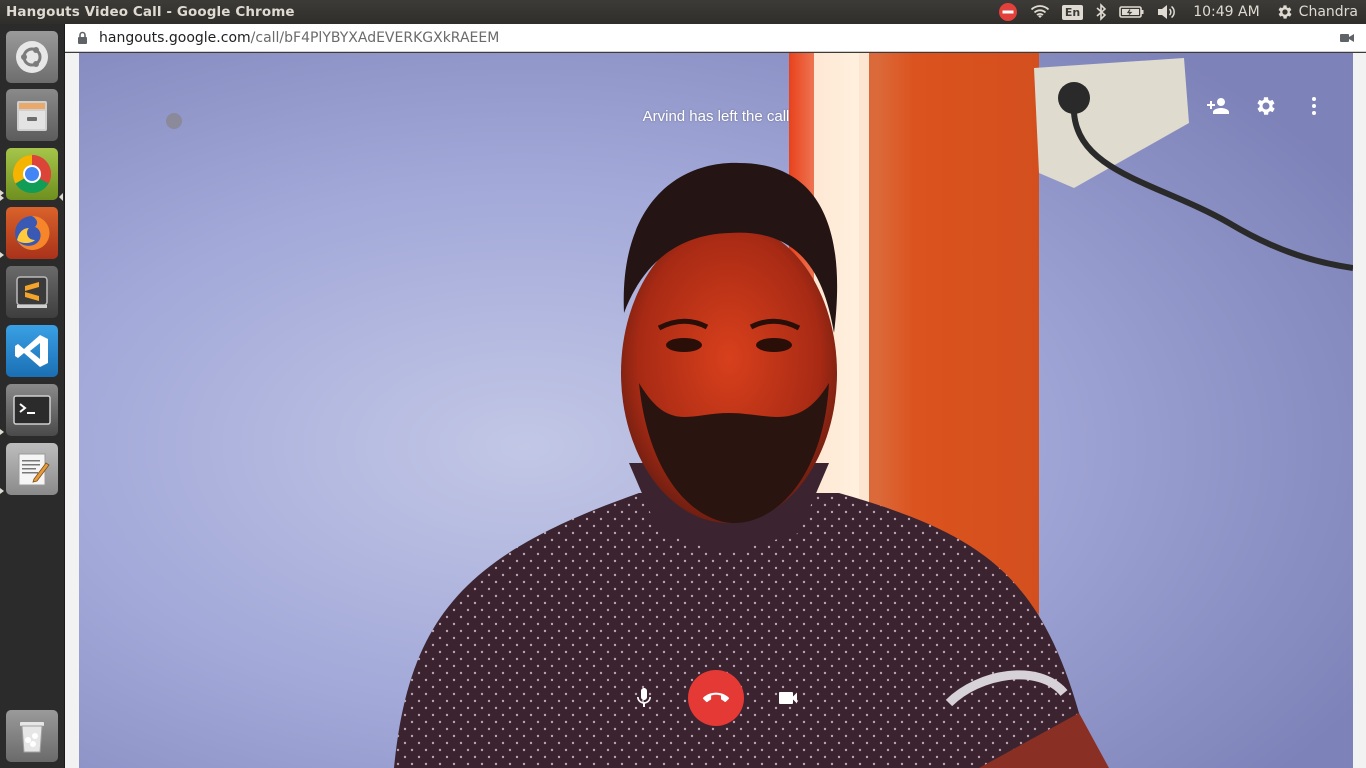 The height and width of the screenshot is (768, 1366). Describe the element at coordinates (375, 37) in the screenshot. I see `url-path: /call/bF4PlYBYXAdEVERKGXkRAEEM` at that location.